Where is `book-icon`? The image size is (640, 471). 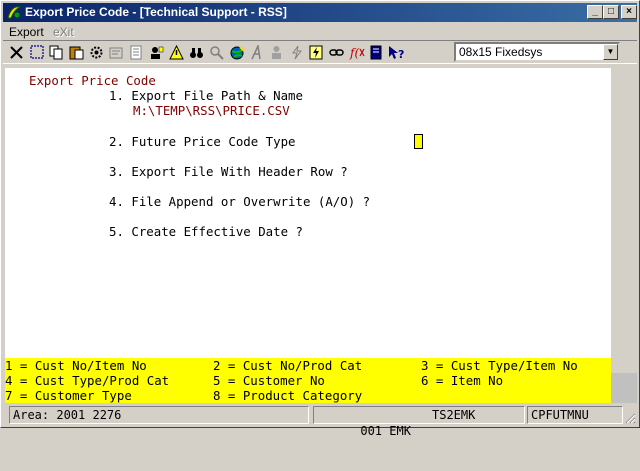
book-icon is located at coordinates (376, 52).